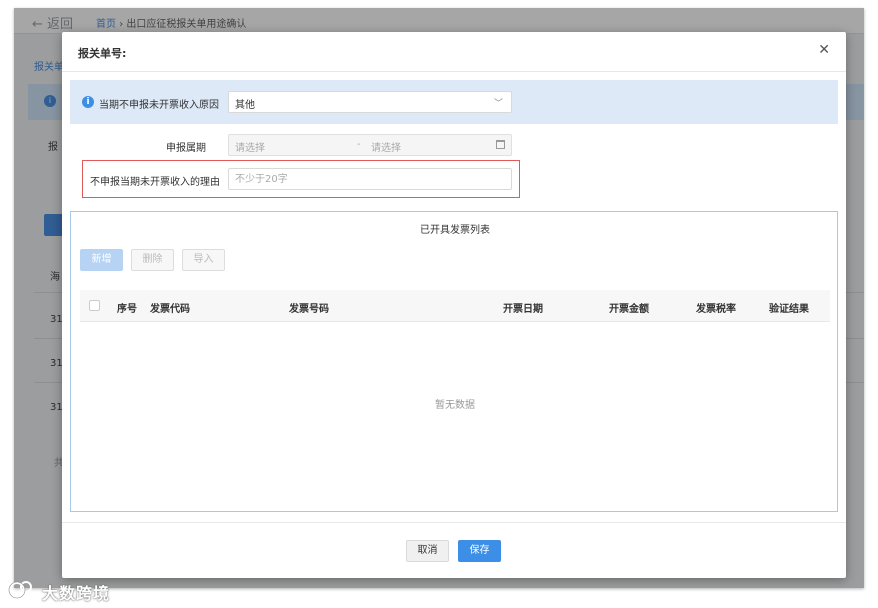  Describe the element at coordinates (386, 148) in the screenshot. I see `period-end-placeholder: 请选择` at that location.